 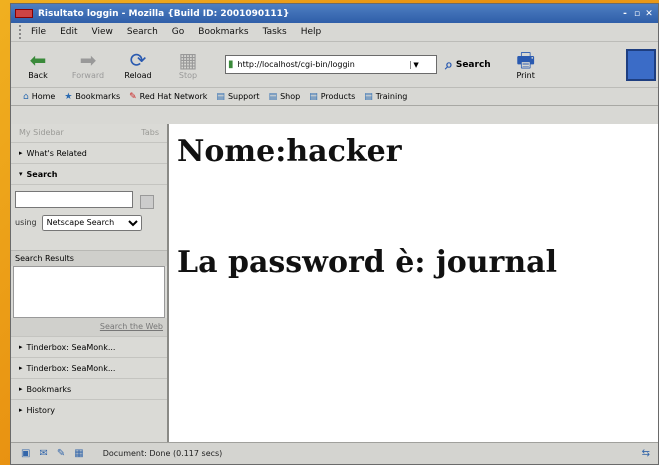 I want to click on toolbar-shop: ▤ Shop, so click(x=285, y=97).